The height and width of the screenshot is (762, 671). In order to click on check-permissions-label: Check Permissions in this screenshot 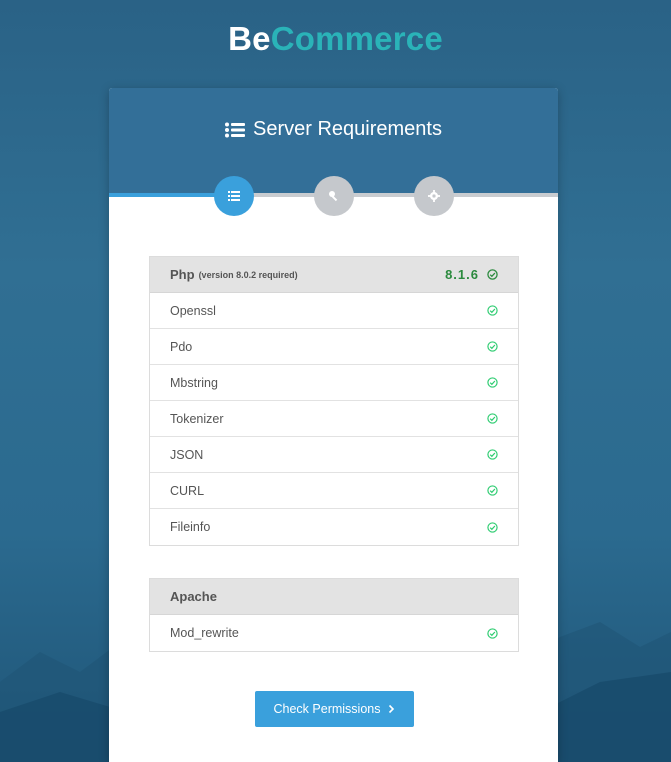, I will do `click(327, 709)`.